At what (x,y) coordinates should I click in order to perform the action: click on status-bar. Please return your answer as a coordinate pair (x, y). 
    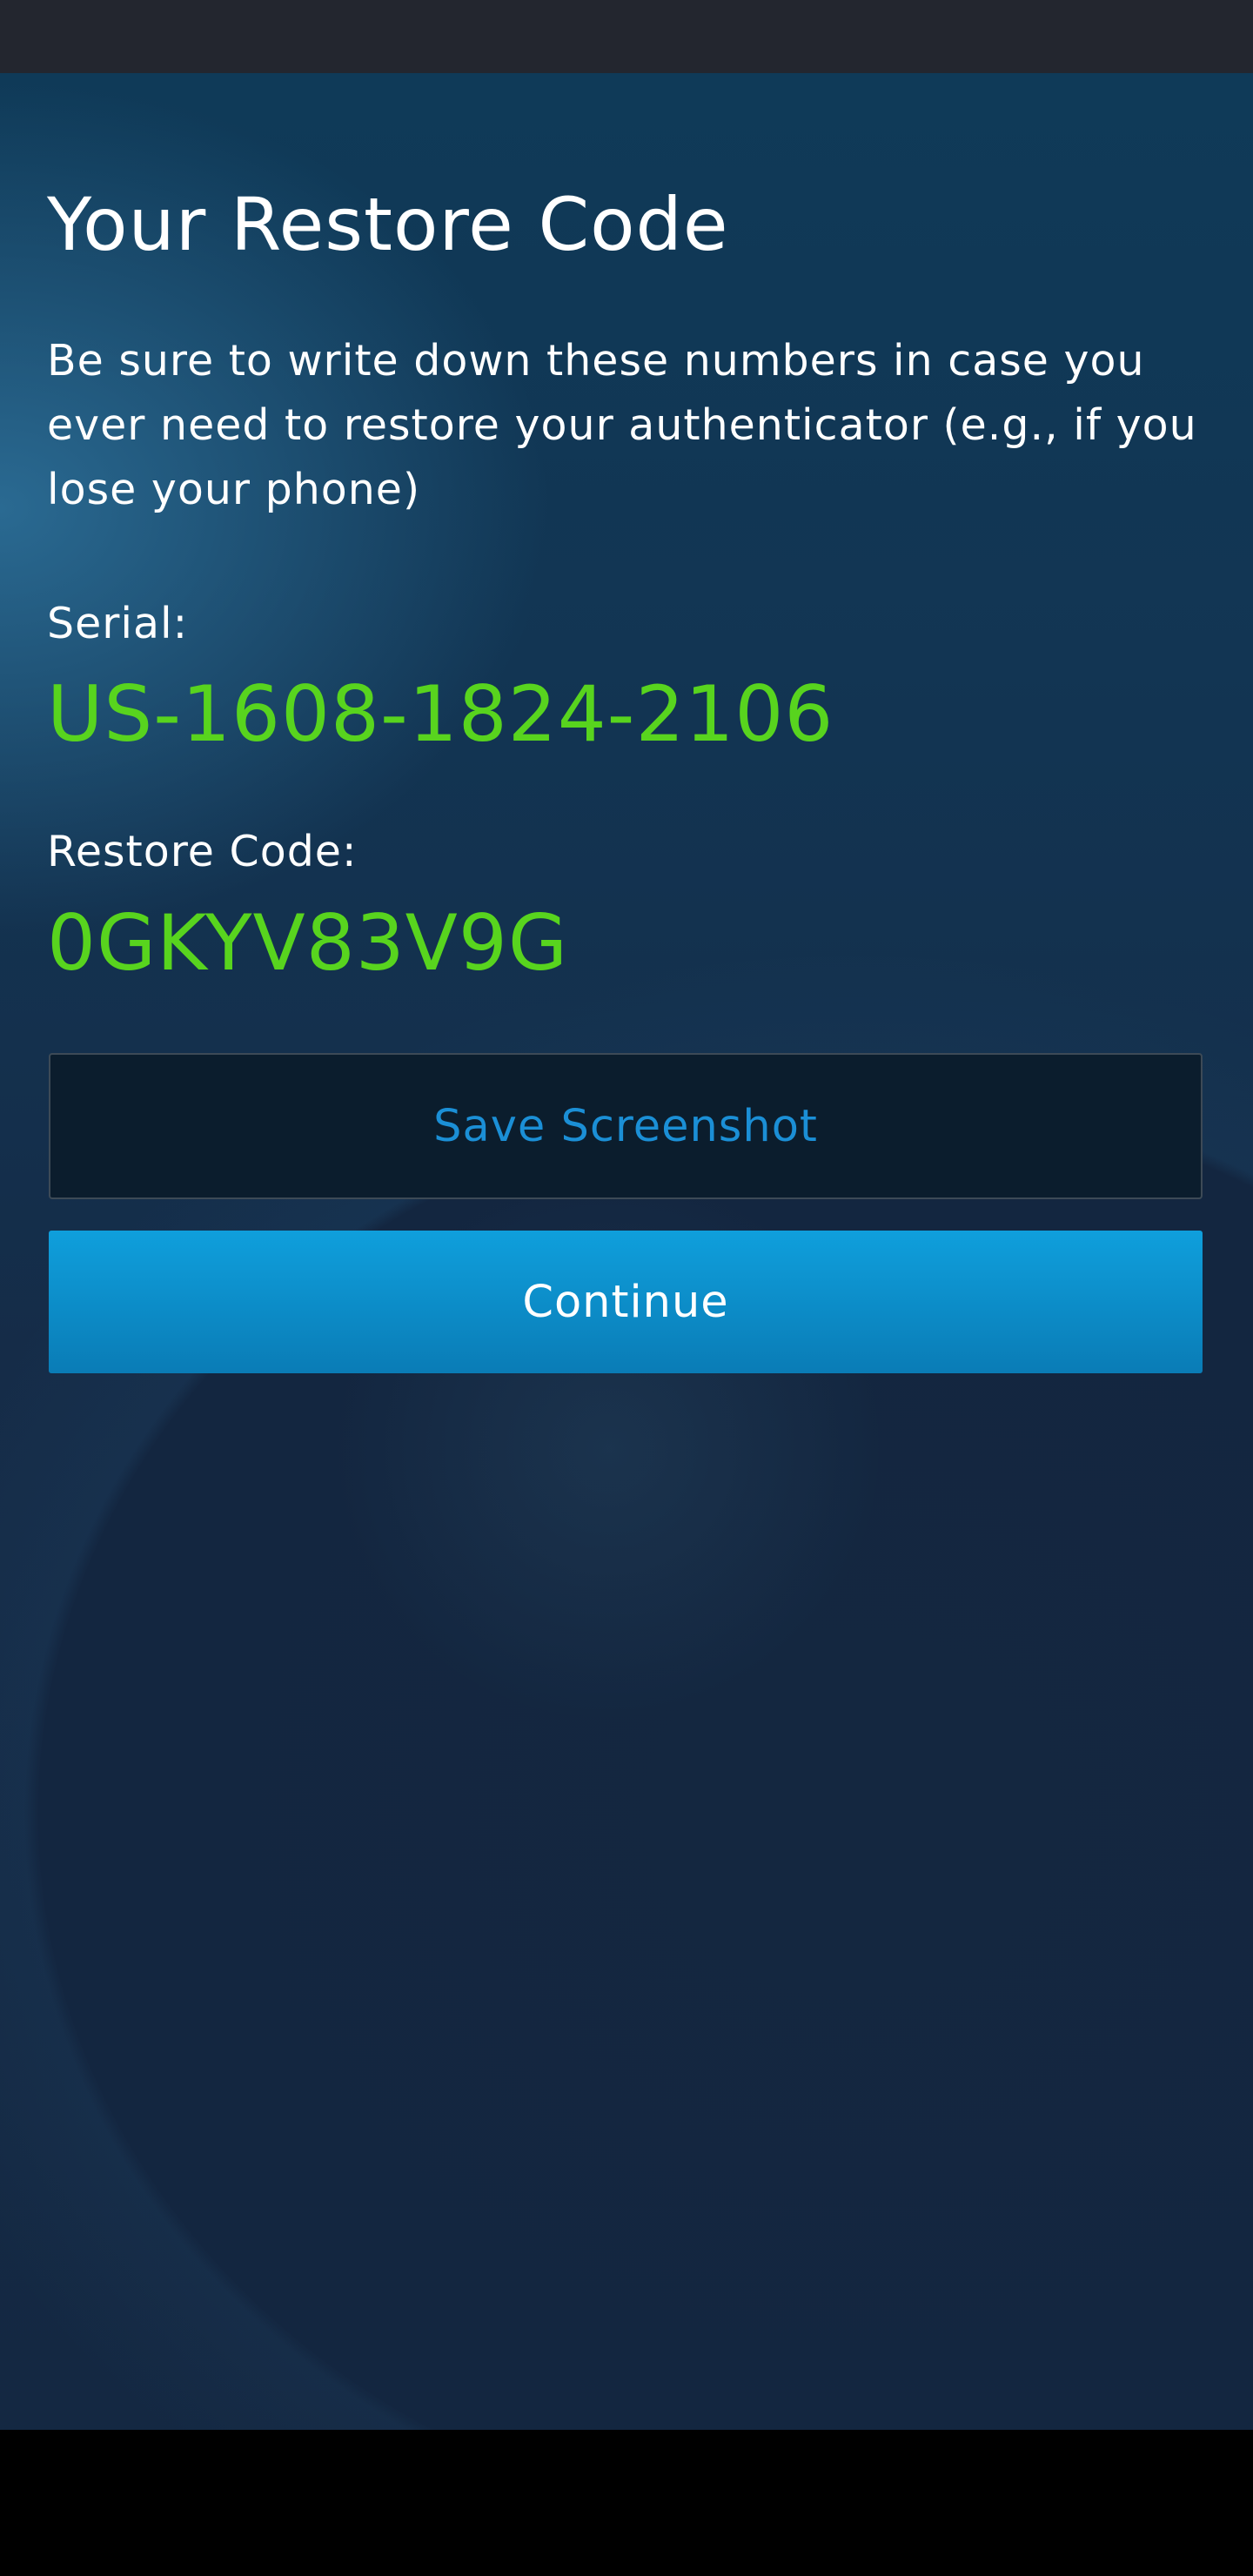
    Looking at the image, I should click on (626, 37).